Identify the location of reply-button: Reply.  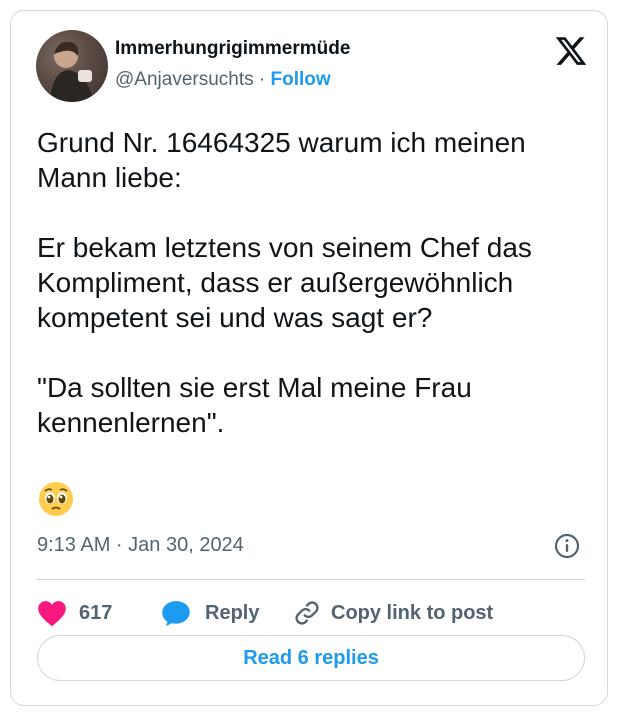
(210, 613).